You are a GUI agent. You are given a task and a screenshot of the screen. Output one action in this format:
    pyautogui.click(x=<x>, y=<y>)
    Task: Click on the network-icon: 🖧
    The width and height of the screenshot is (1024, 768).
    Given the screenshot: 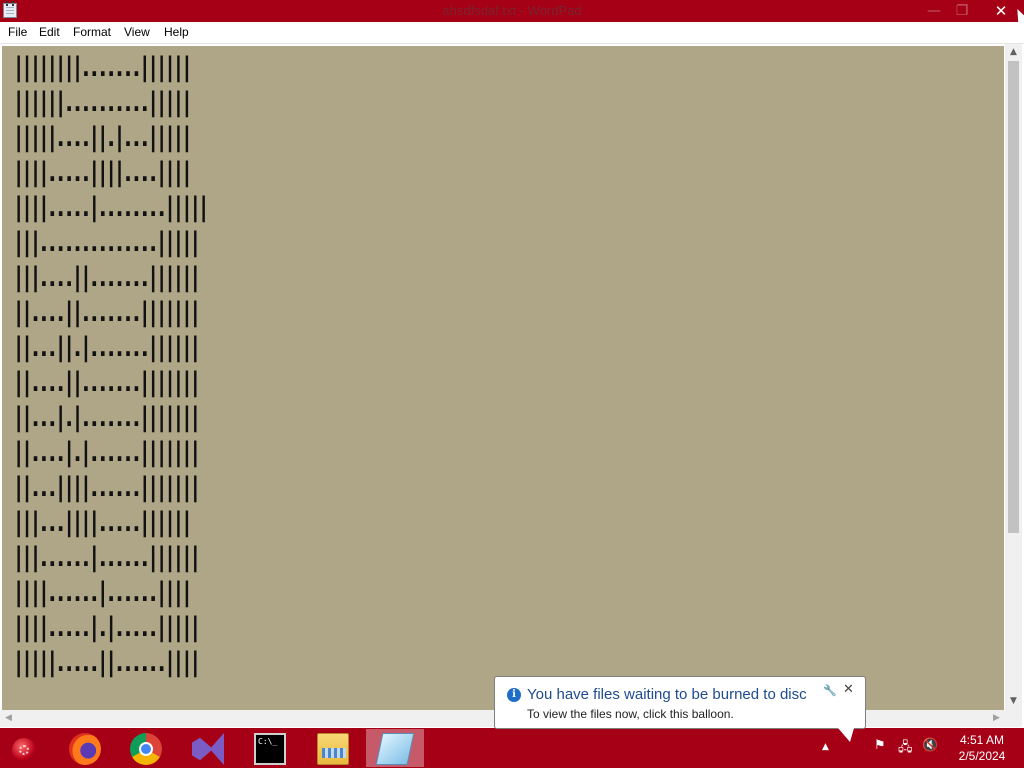 What is the action you would take?
    pyautogui.click(x=905, y=749)
    